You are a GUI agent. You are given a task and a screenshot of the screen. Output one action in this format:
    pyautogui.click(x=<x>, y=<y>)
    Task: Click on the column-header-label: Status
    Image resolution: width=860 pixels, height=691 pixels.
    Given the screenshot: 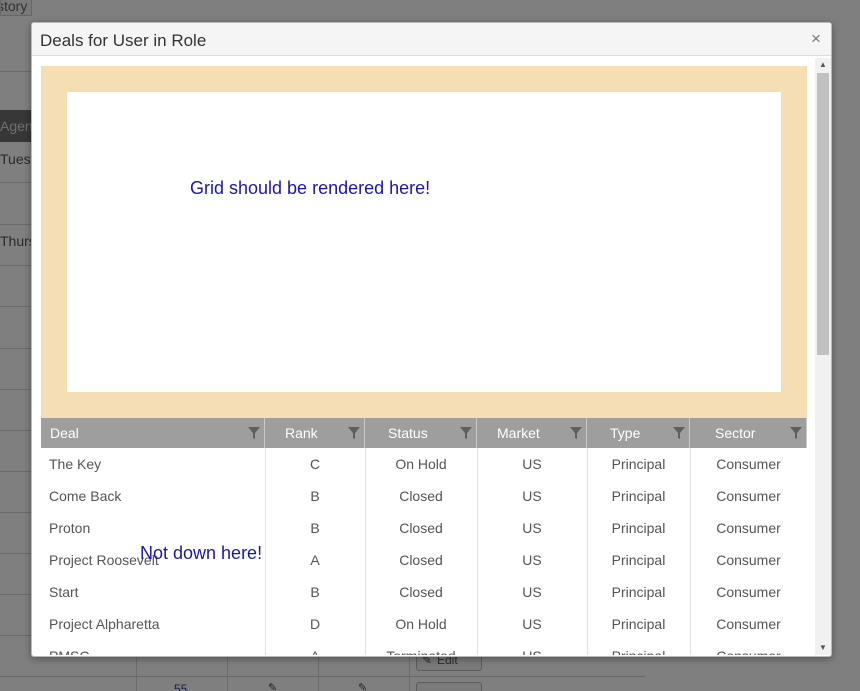 What is the action you would take?
    pyautogui.click(x=408, y=433)
    